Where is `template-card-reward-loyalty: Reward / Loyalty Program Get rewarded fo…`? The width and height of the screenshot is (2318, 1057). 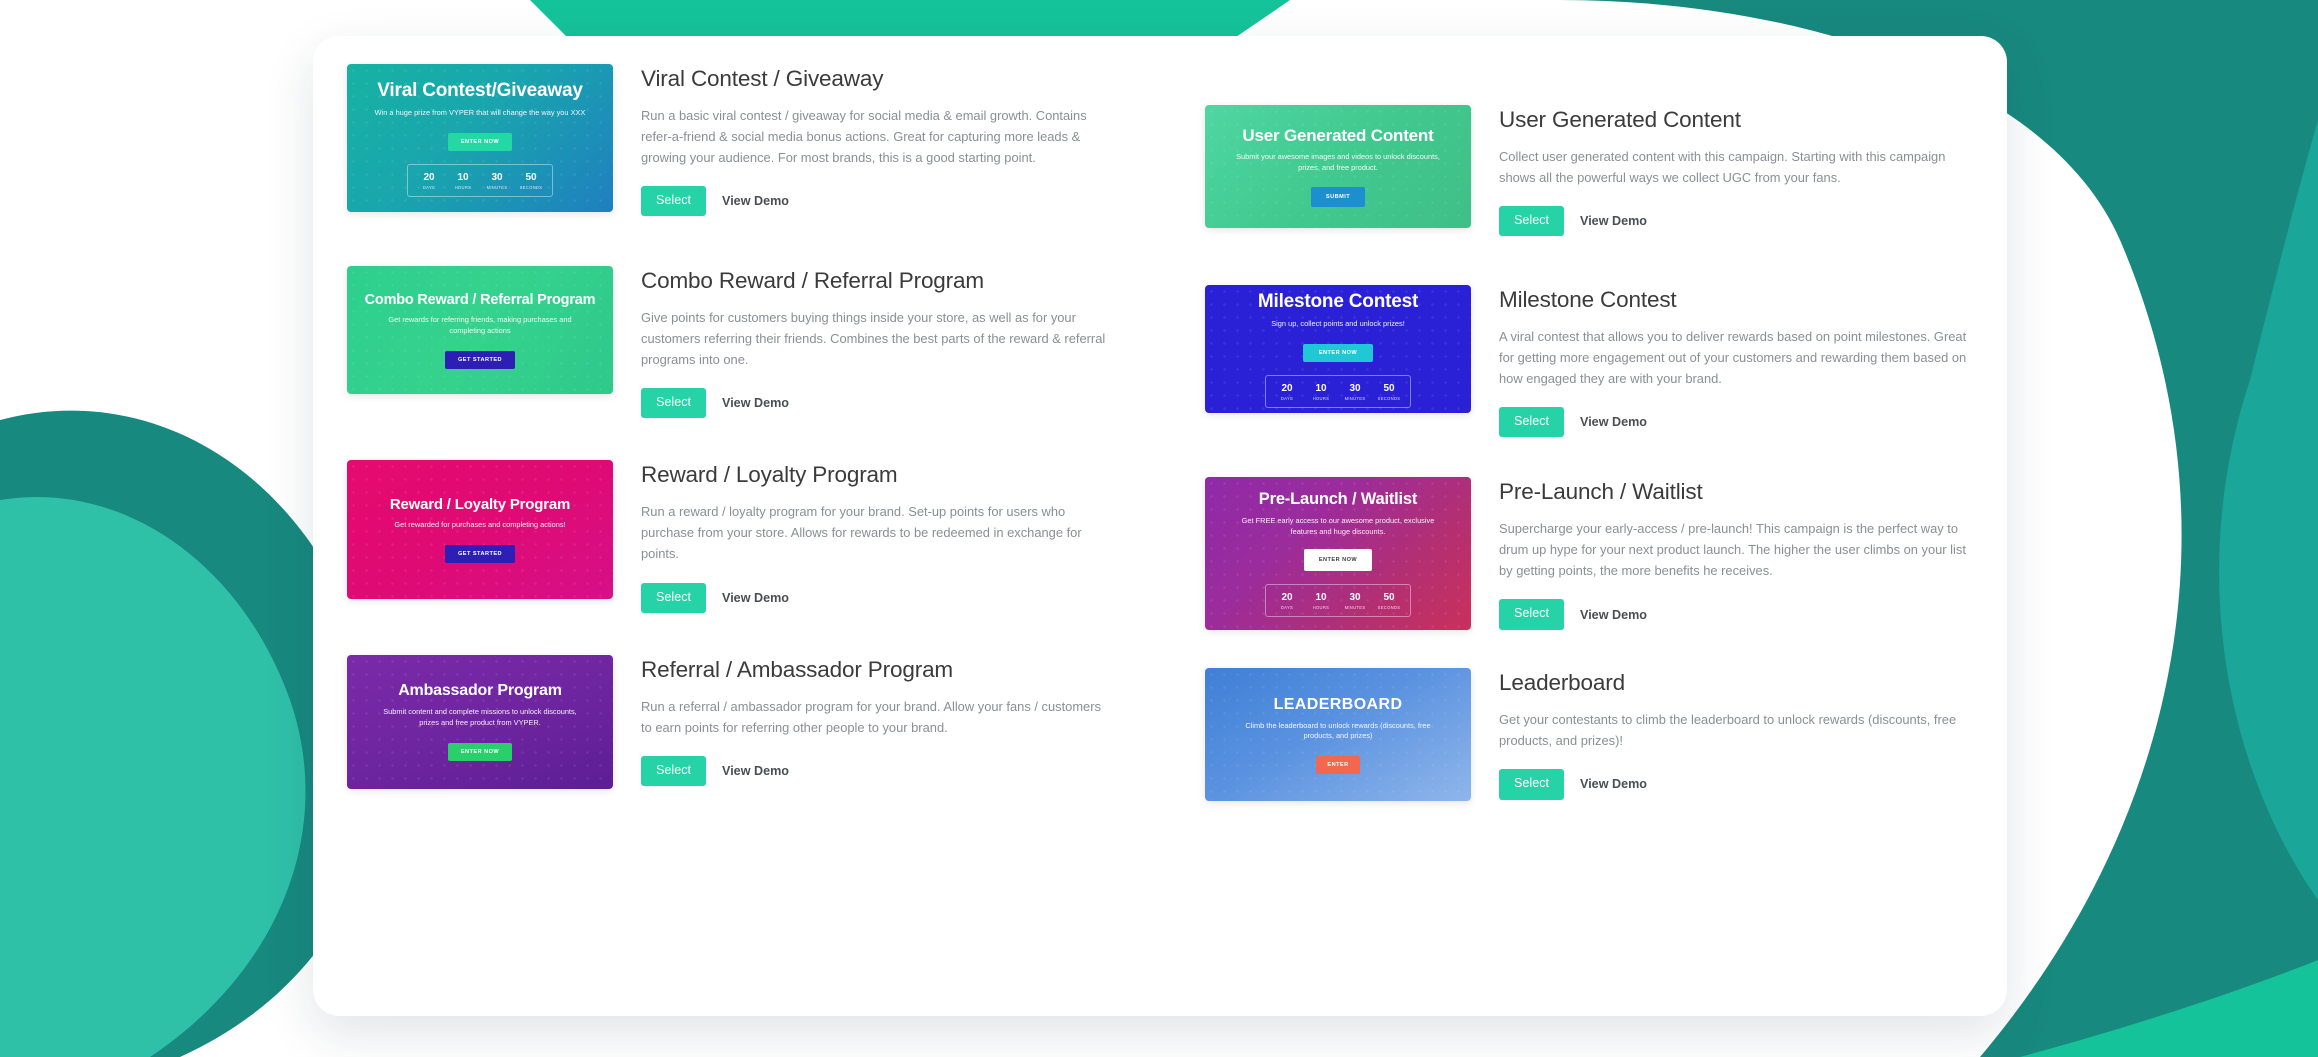 template-card-reward-loyalty: Reward / Loyalty Program Get rewarded fo… is located at coordinates (731, 536).